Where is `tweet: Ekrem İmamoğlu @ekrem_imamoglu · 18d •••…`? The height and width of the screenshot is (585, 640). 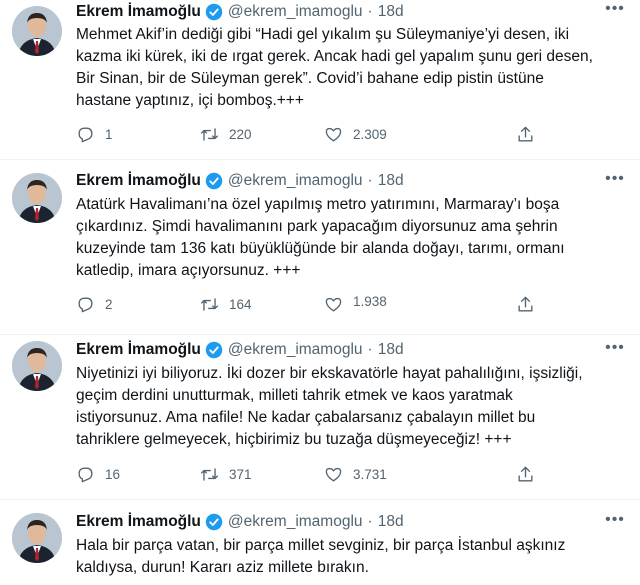 tweet: Ekrem İmamoğlu @ekrem_imamoglu · 18d •••… is located at coordinates (320, 542).